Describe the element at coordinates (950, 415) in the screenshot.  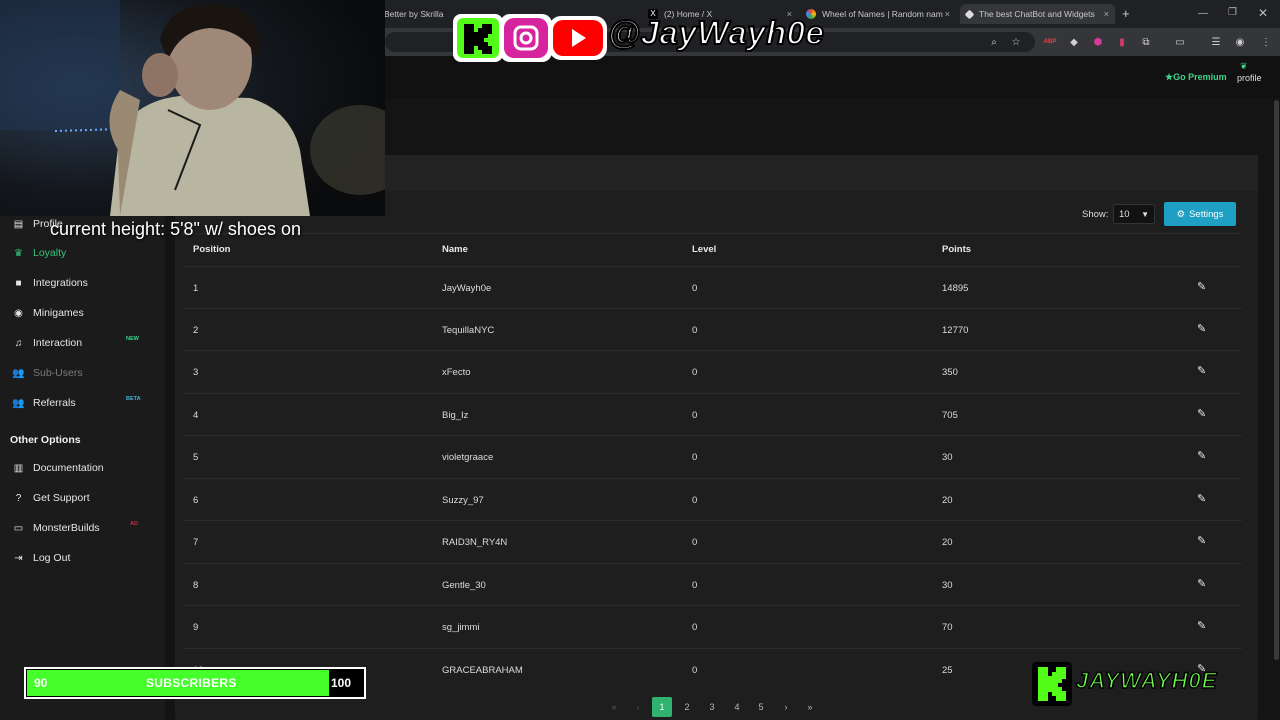
I see `cell-points: 705` at that location.